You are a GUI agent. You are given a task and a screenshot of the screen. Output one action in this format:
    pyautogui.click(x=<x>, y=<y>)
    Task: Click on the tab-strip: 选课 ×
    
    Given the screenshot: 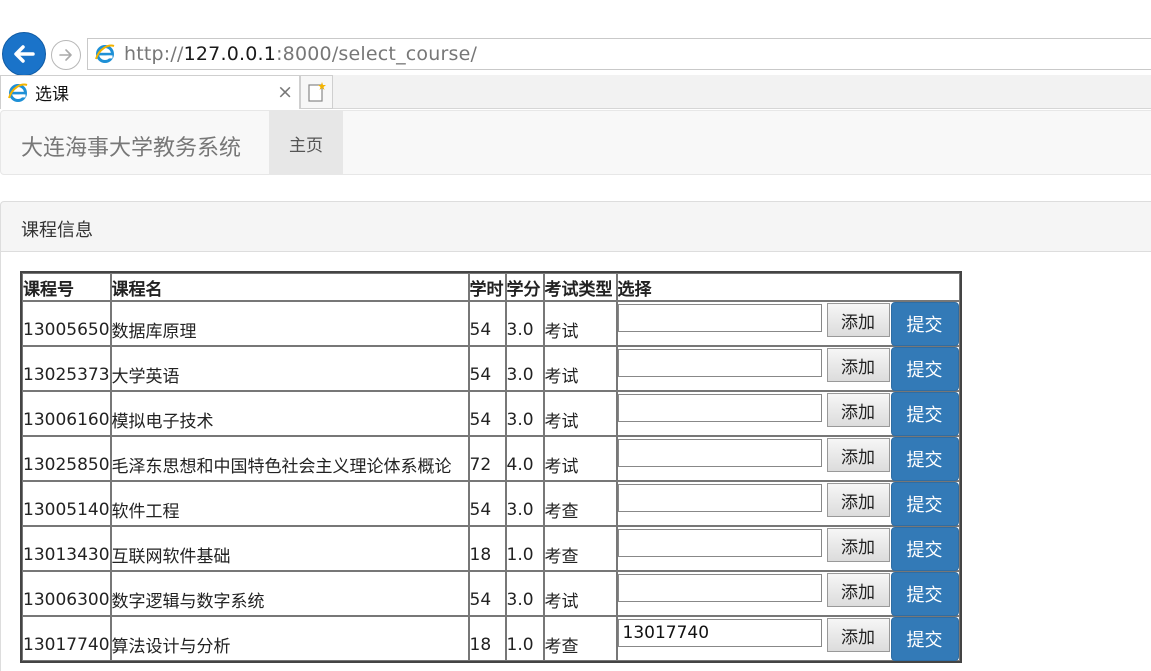 What is the action you would take?
    pyautogui.click(x=575, y=92)
    